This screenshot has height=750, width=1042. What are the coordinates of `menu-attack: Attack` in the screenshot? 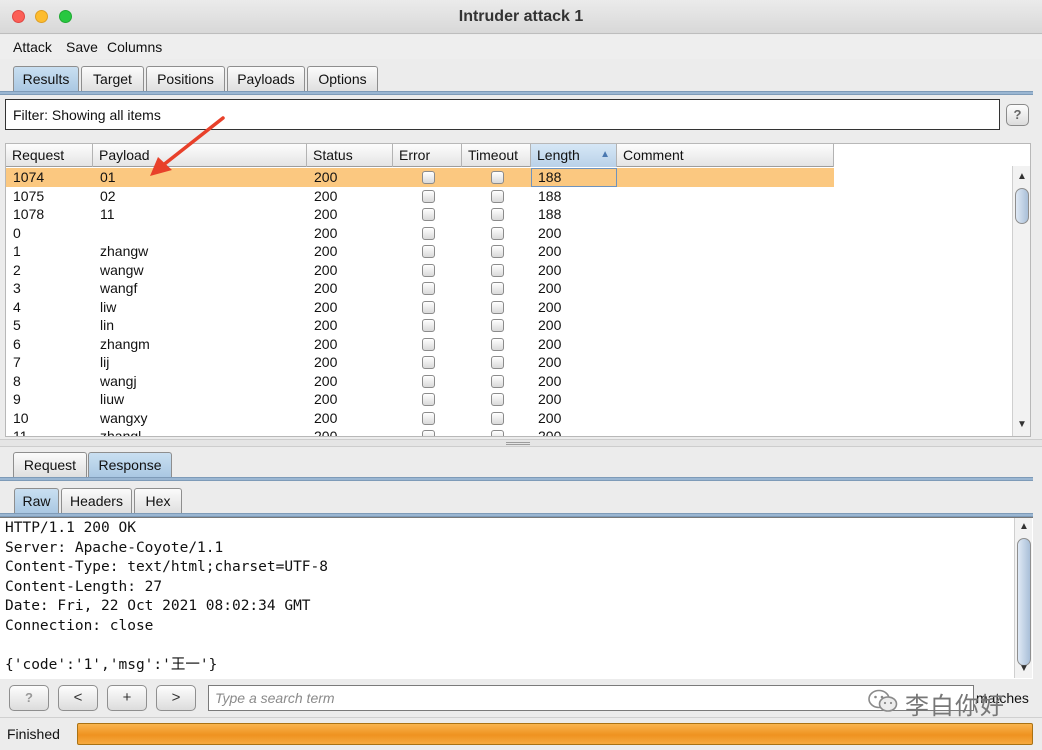 It's located at (32, 47).